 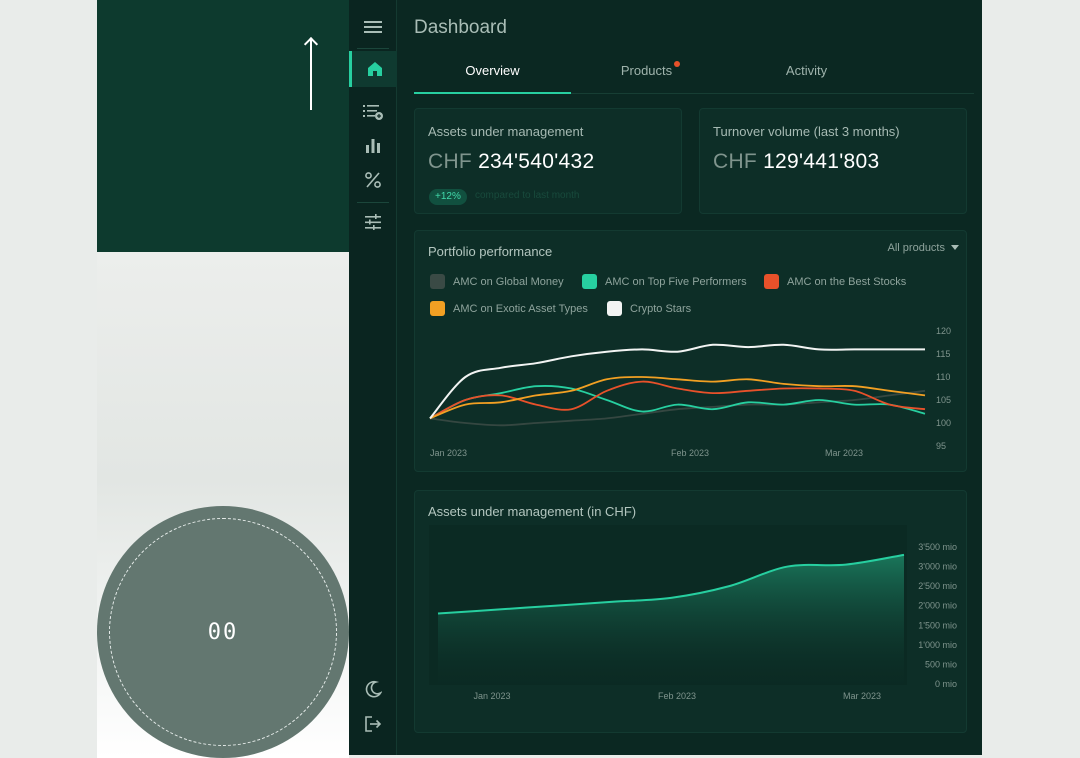 I want to click on kpi-label: Turnover volume (last 3 months), so click(x=806, y=131).